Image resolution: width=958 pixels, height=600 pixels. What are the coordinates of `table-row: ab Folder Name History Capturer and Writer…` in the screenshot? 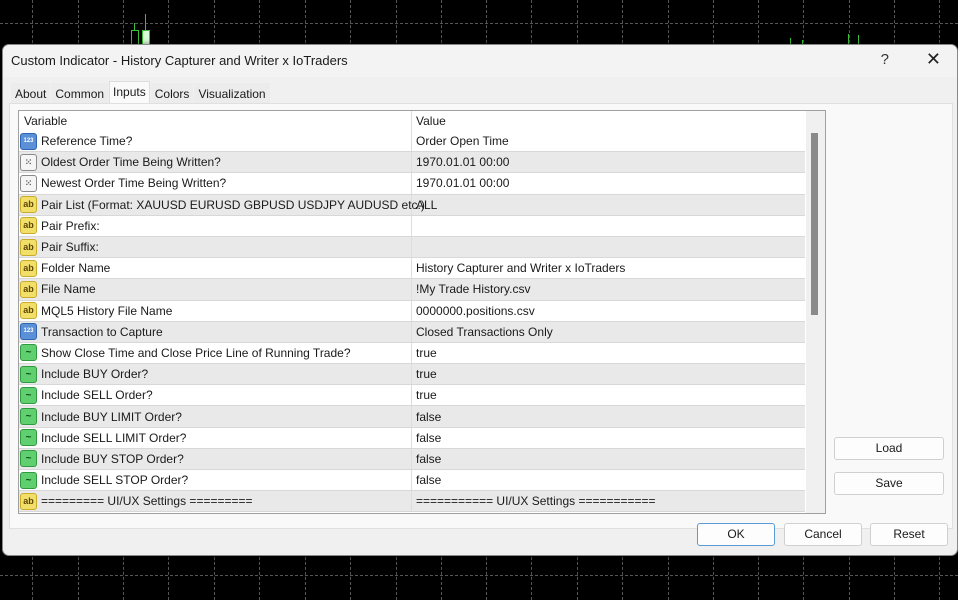 It's located at (412, 269).